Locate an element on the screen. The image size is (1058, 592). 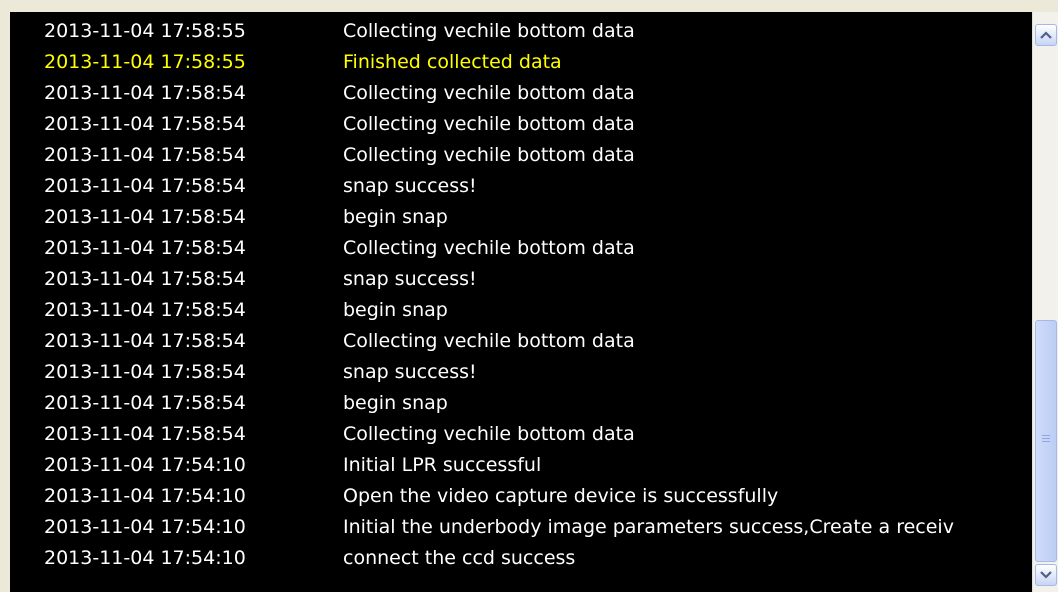
scroll-down-button is located at coordinates (1046, 575).